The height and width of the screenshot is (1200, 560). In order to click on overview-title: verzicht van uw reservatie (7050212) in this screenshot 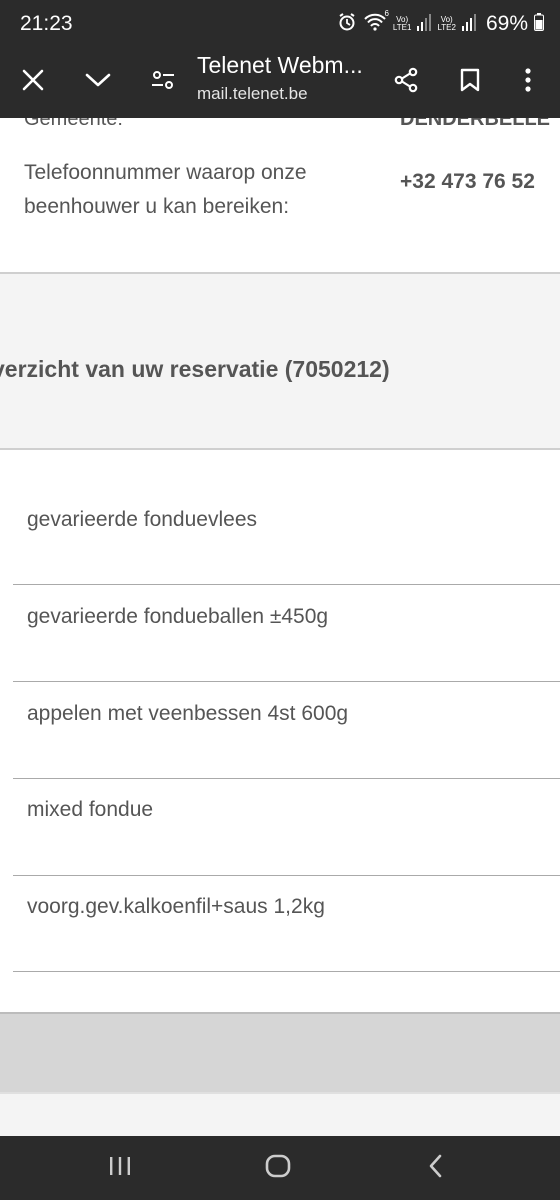, I will do `click(195, 369)`.